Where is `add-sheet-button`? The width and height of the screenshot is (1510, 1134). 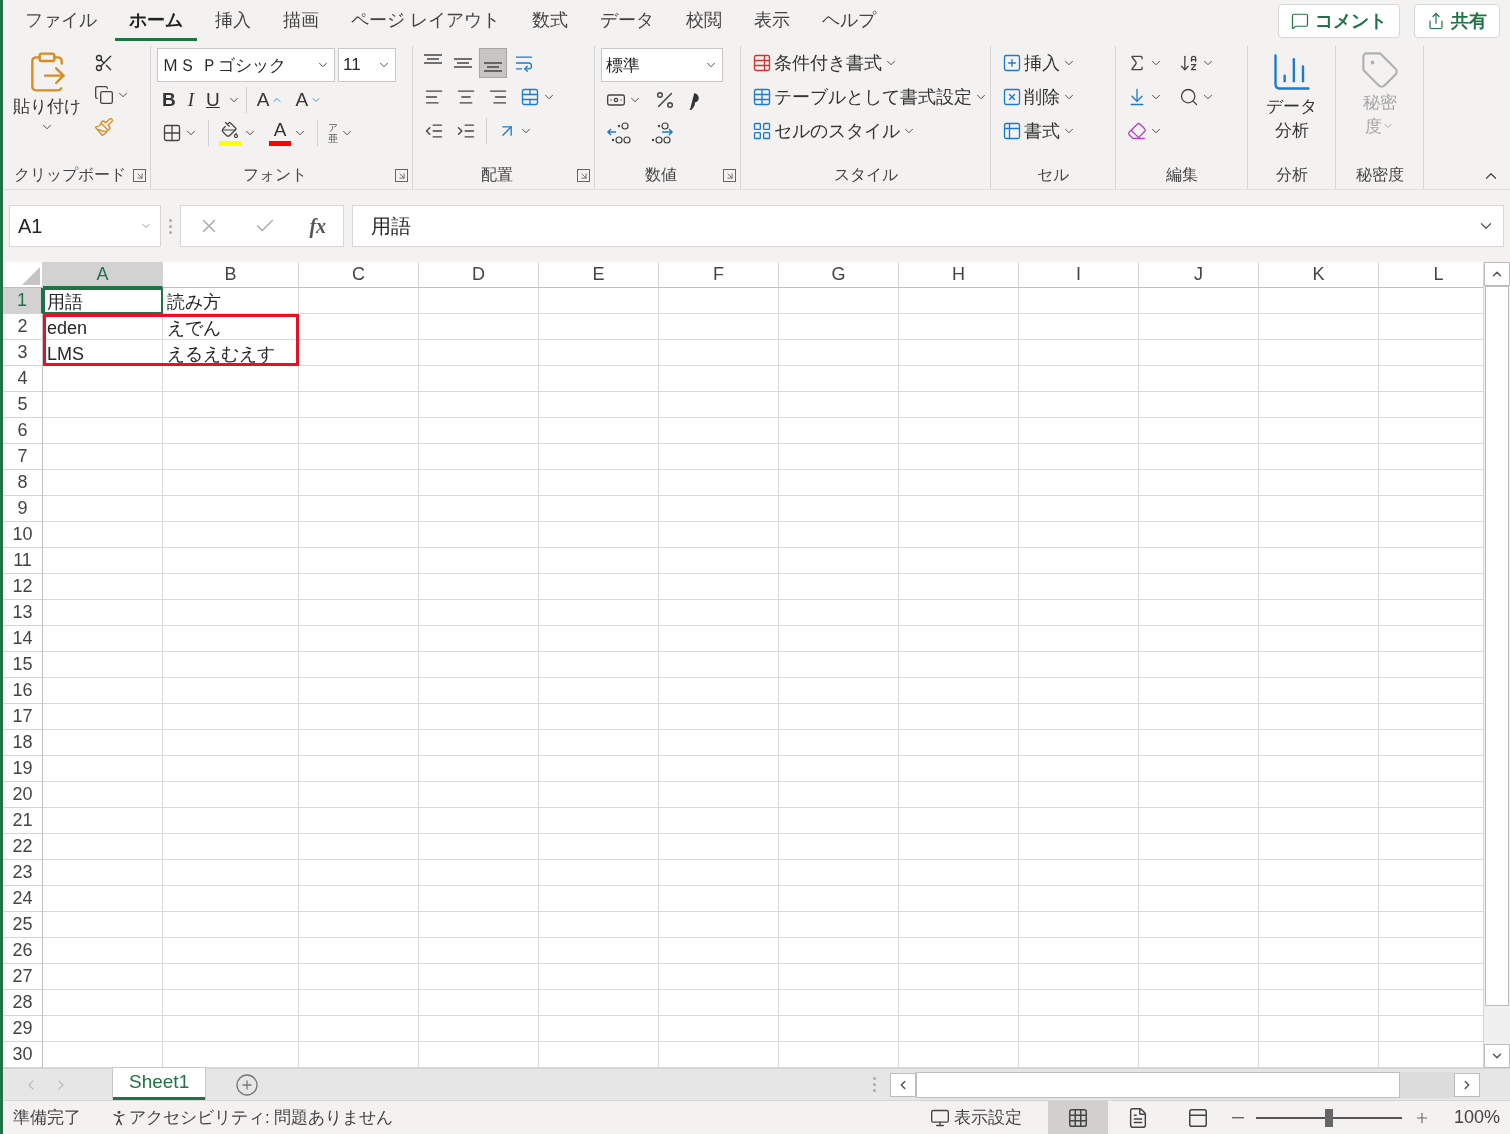
add-sheet-button is located at coordinates (247, 1084).